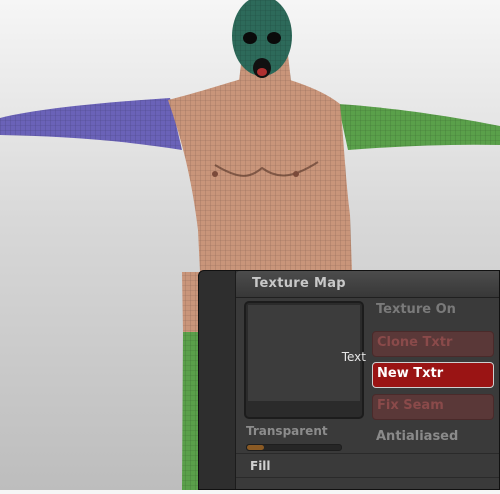  I want to click on clone-txtr-button: Clone Txtr, so click(433, 344).